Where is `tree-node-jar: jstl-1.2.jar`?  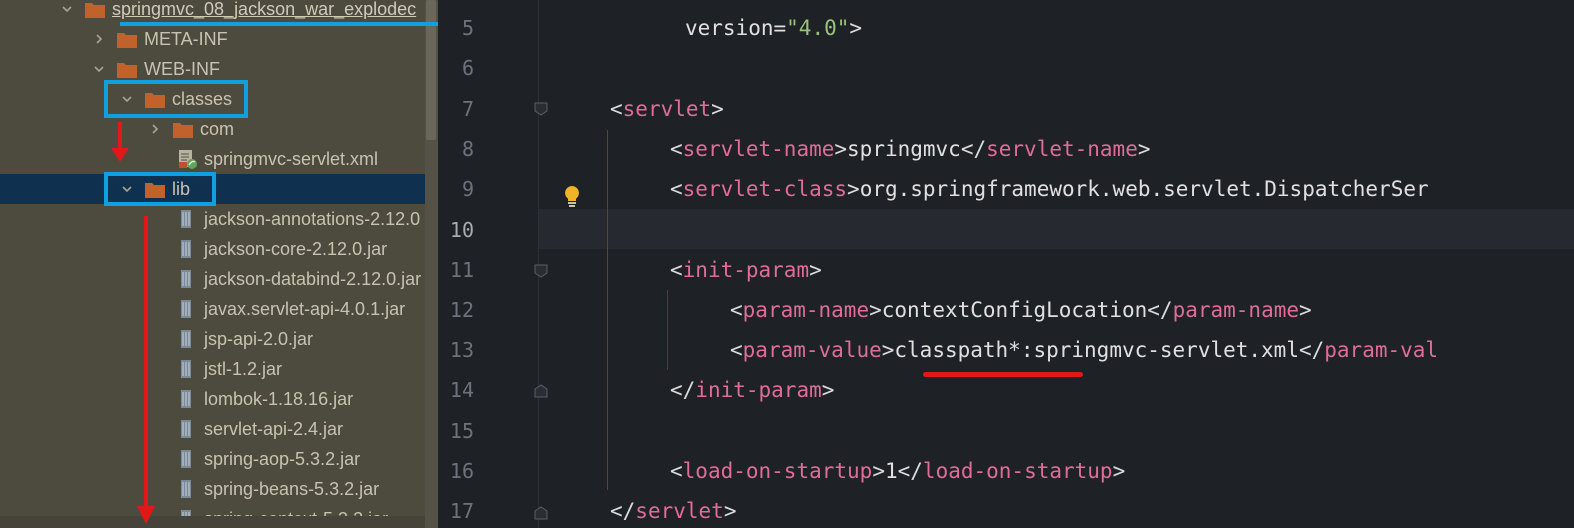 tree-node-jar: jstl-1.2.jar is located at coordinates (212, 369).